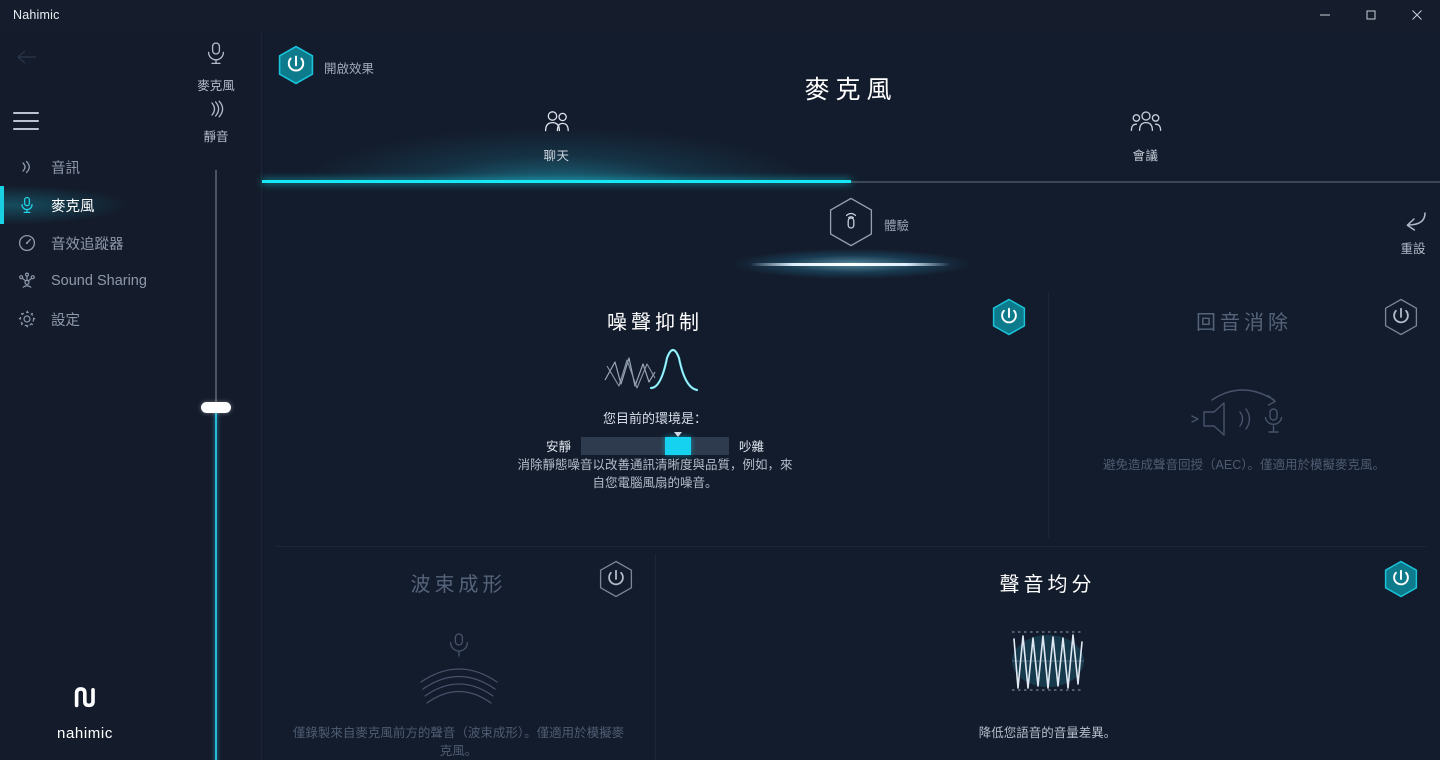 The image size is (1440, 760). What do you see at coordinates (1047, 661) in the screenshot?
I see `zigzag-waveform-icon` at bounding box center [1047, 661].